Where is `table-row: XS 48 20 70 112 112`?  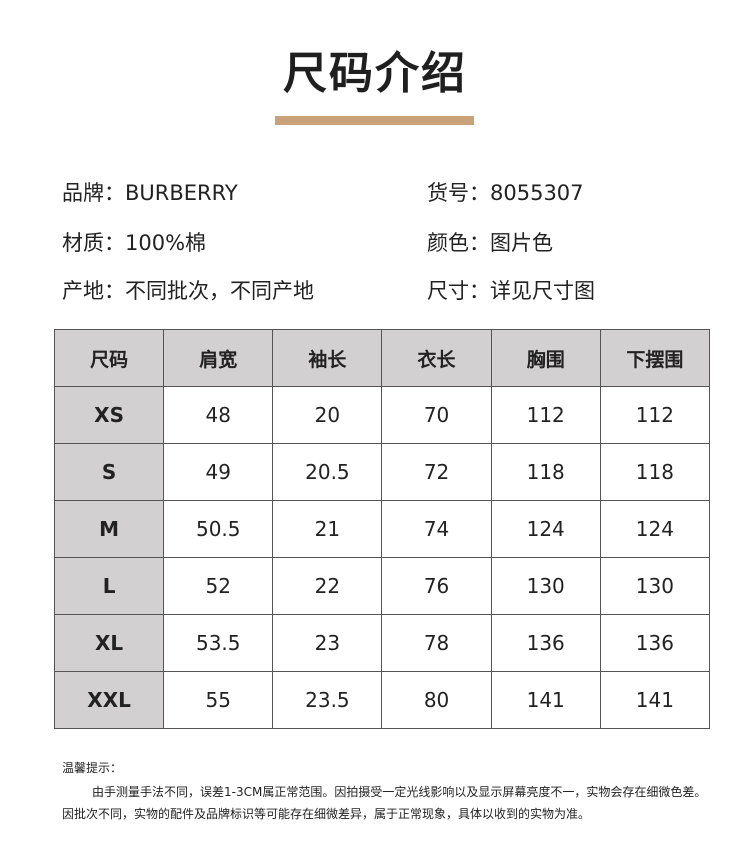
table-row: XS 48 20 70 112 112 is located at coordinates (382, 415).